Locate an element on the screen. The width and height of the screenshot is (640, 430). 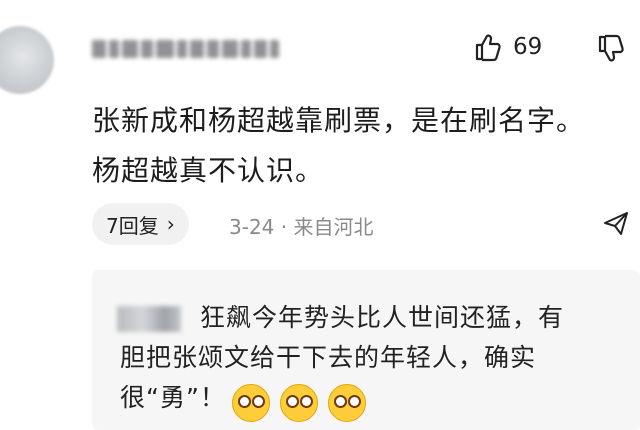
quoted-line: 胆把张颂文给干下去的年轻人，确实 is located at coordinates (328, 357).